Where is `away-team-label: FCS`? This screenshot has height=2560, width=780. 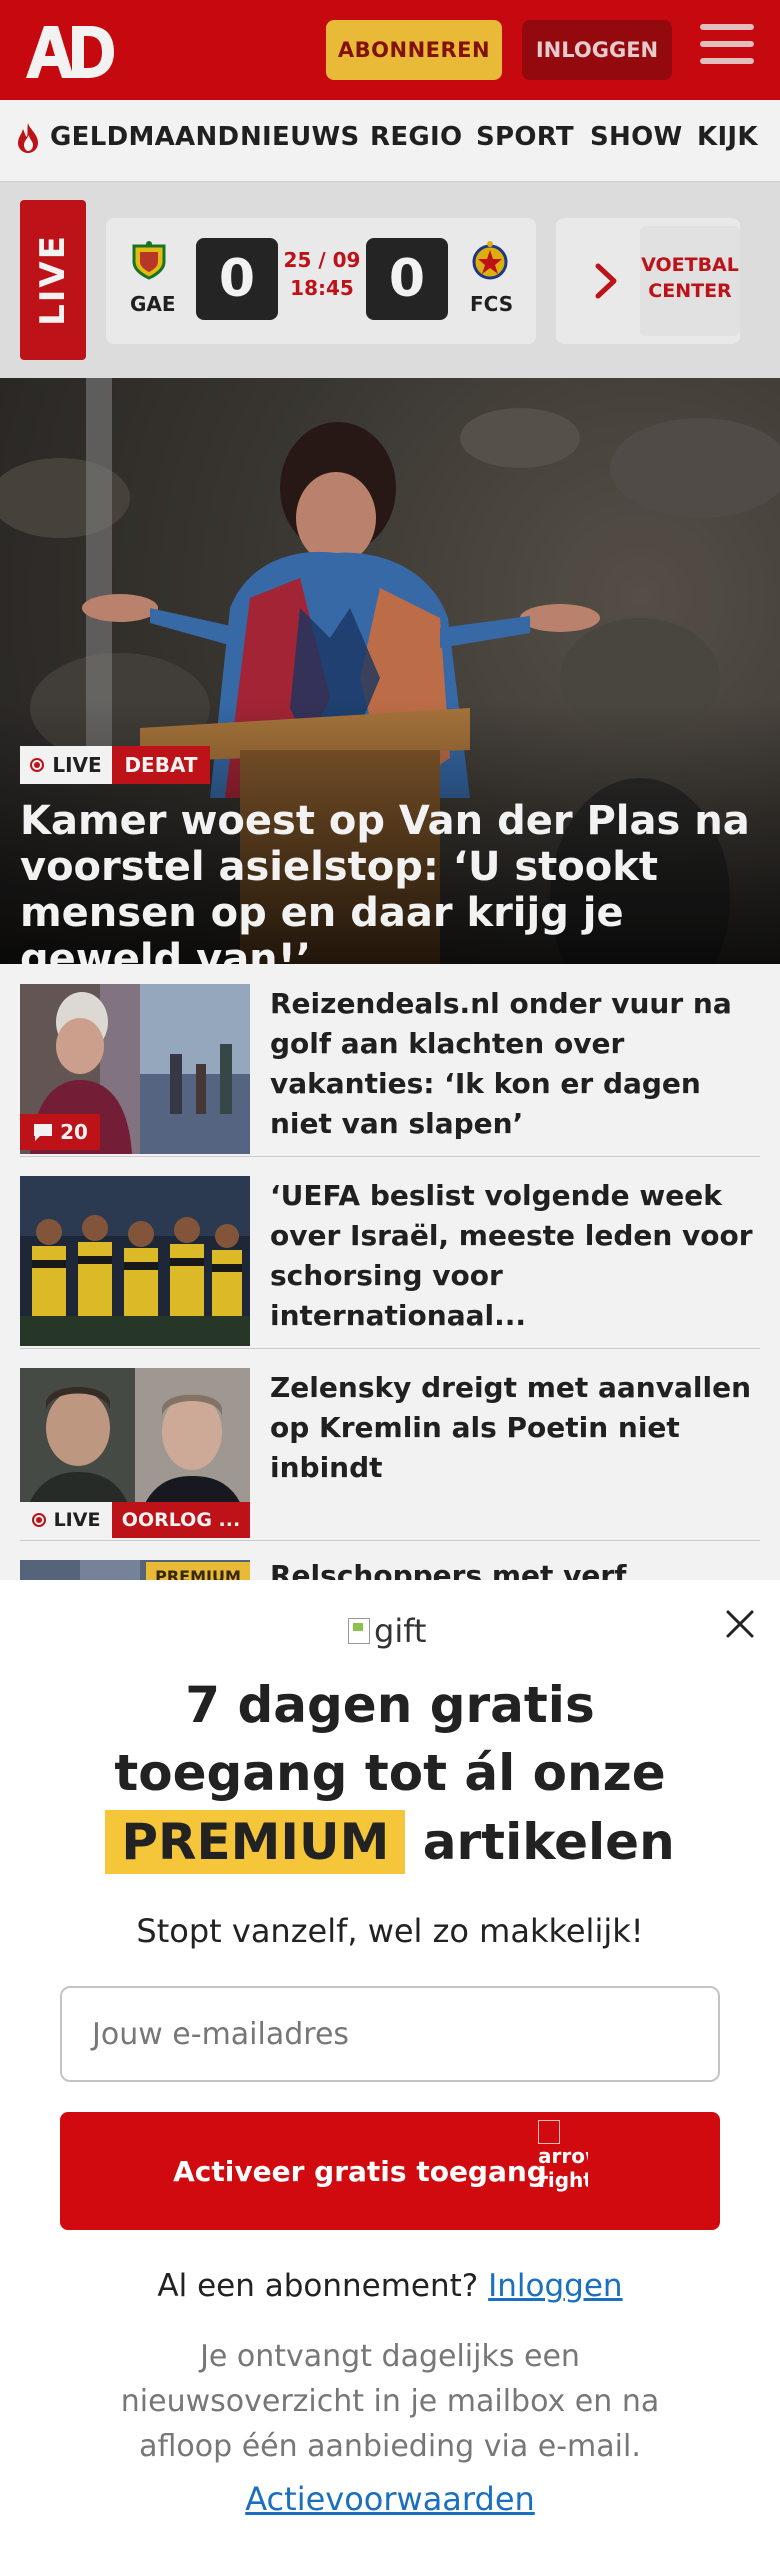 away-team-label: FCS is located at coordinates (492, 304).